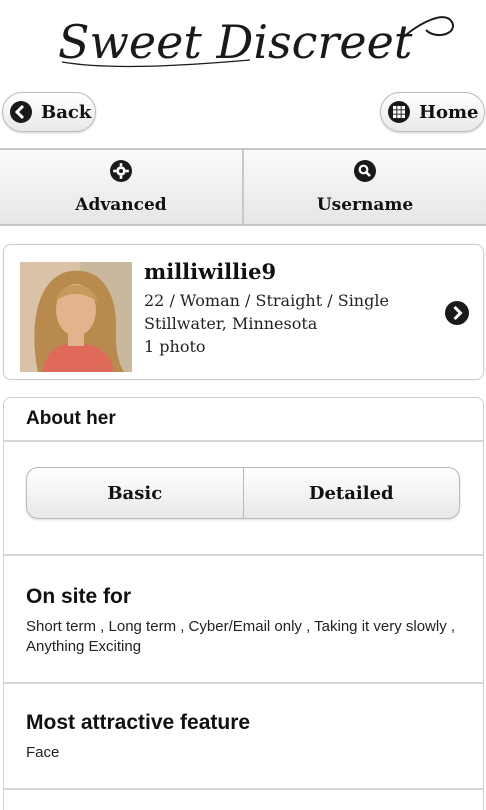  What do you see at coordinates (79, 596) in the screenshot?
I see `on-site-for-heading: On site for` at bounding box center [79, 596].